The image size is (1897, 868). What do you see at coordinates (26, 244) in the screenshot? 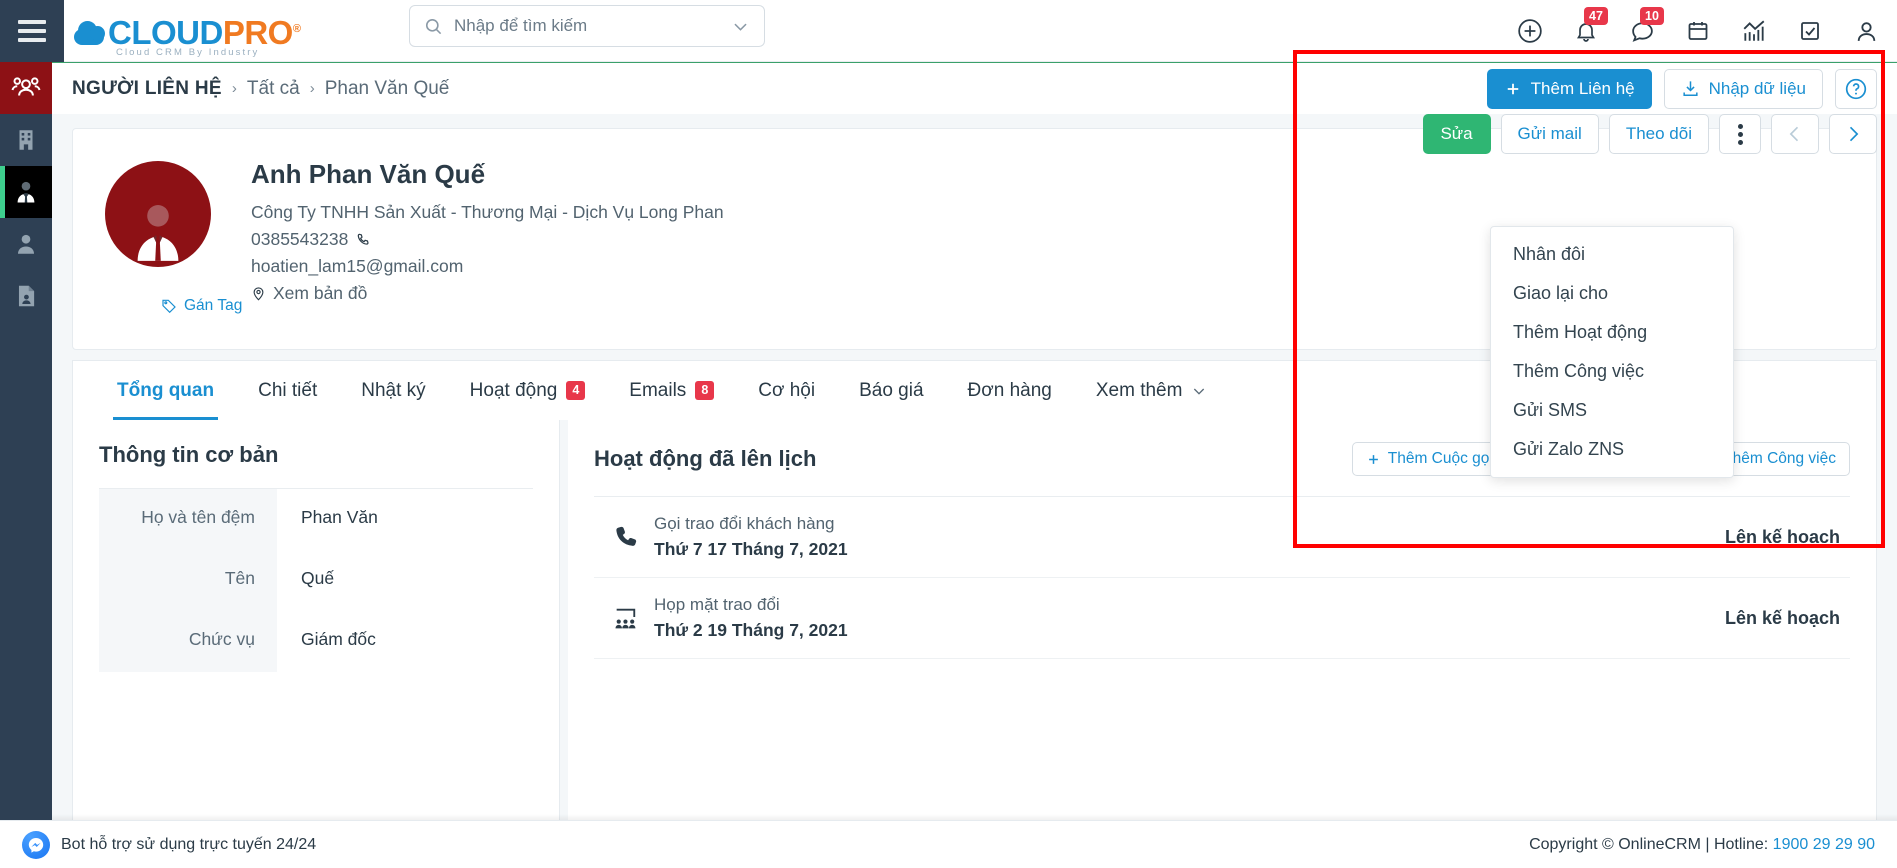
I see `sidebar-item-lead` at bounding box center [26, 244].